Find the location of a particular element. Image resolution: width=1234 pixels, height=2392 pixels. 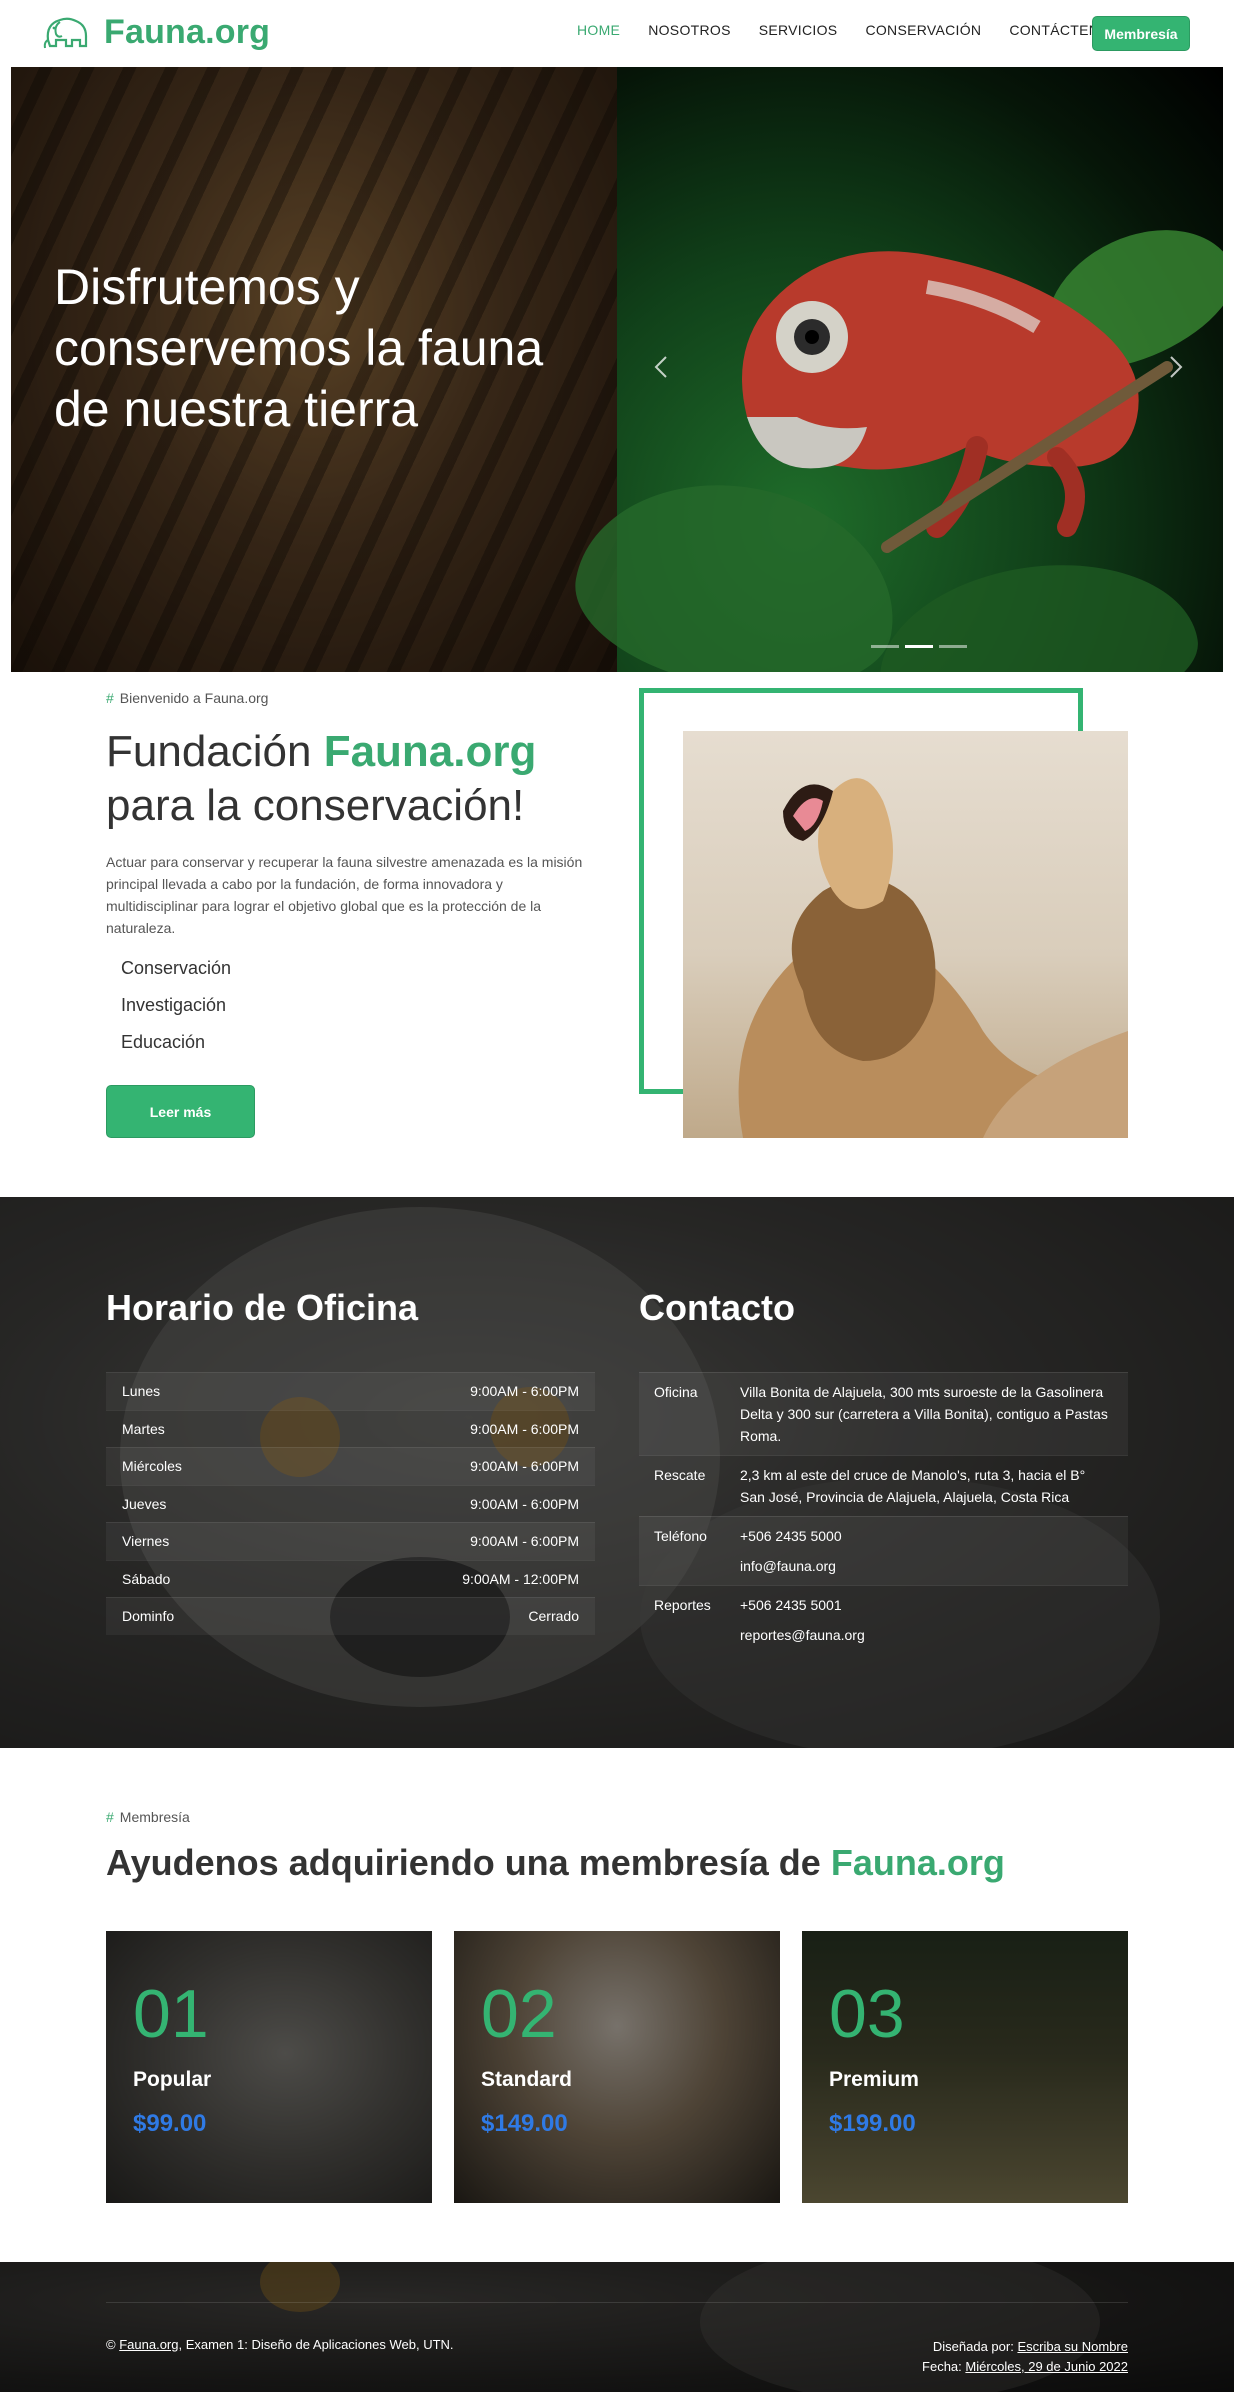

schedule-title: Horario de Oficina is located at coordinates (262, 1307).